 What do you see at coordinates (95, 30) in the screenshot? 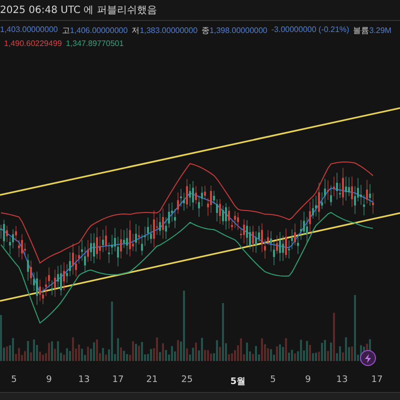
I see `ohlc-value: 고1,406.00000000` at bounding box center [95, 30].